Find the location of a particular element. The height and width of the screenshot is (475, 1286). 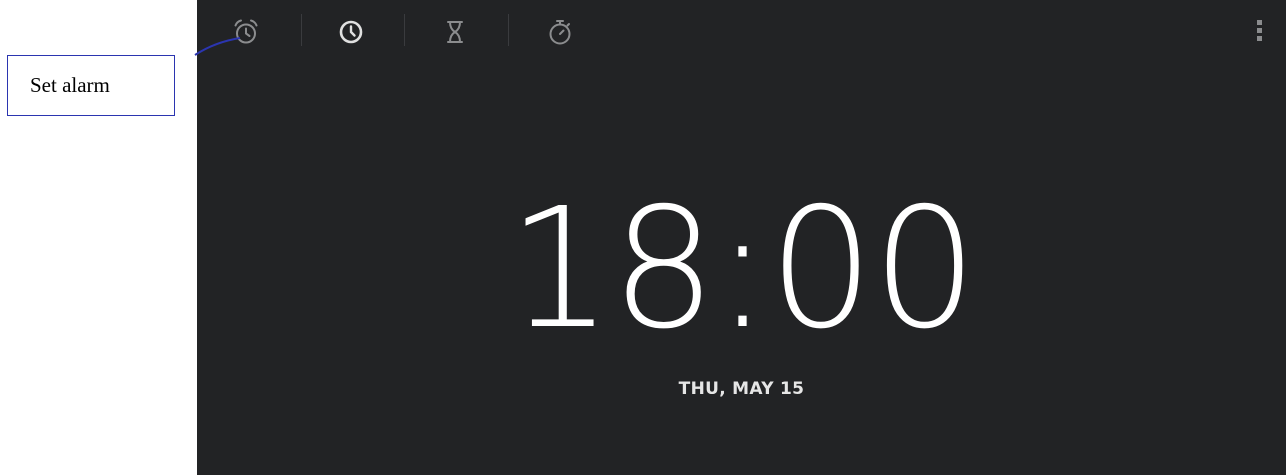

callout-label: Set alarm is located at coordinates (70, 85).